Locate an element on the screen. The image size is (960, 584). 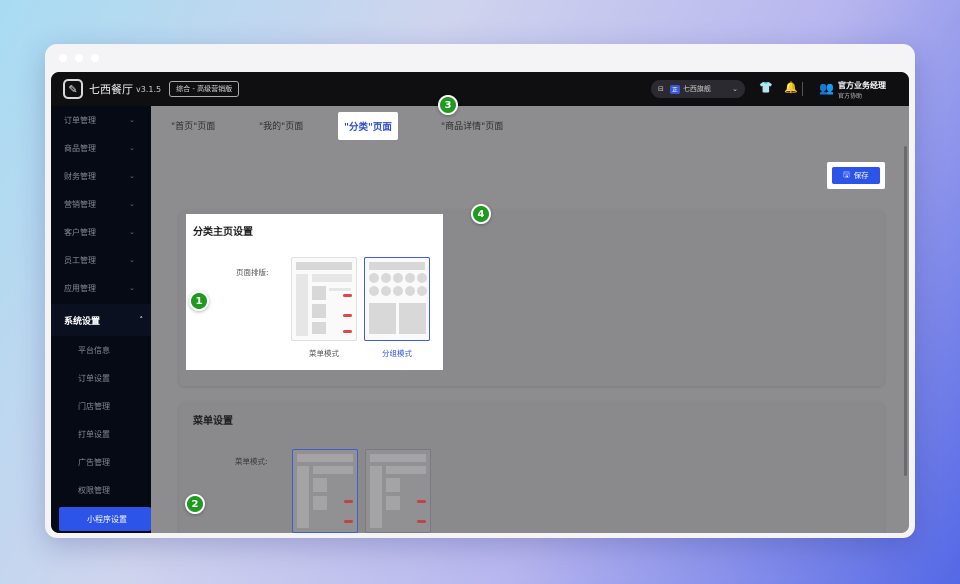
sidebar-item-customers: 客户管理 ⌄ is located at coordinates (97, 232).